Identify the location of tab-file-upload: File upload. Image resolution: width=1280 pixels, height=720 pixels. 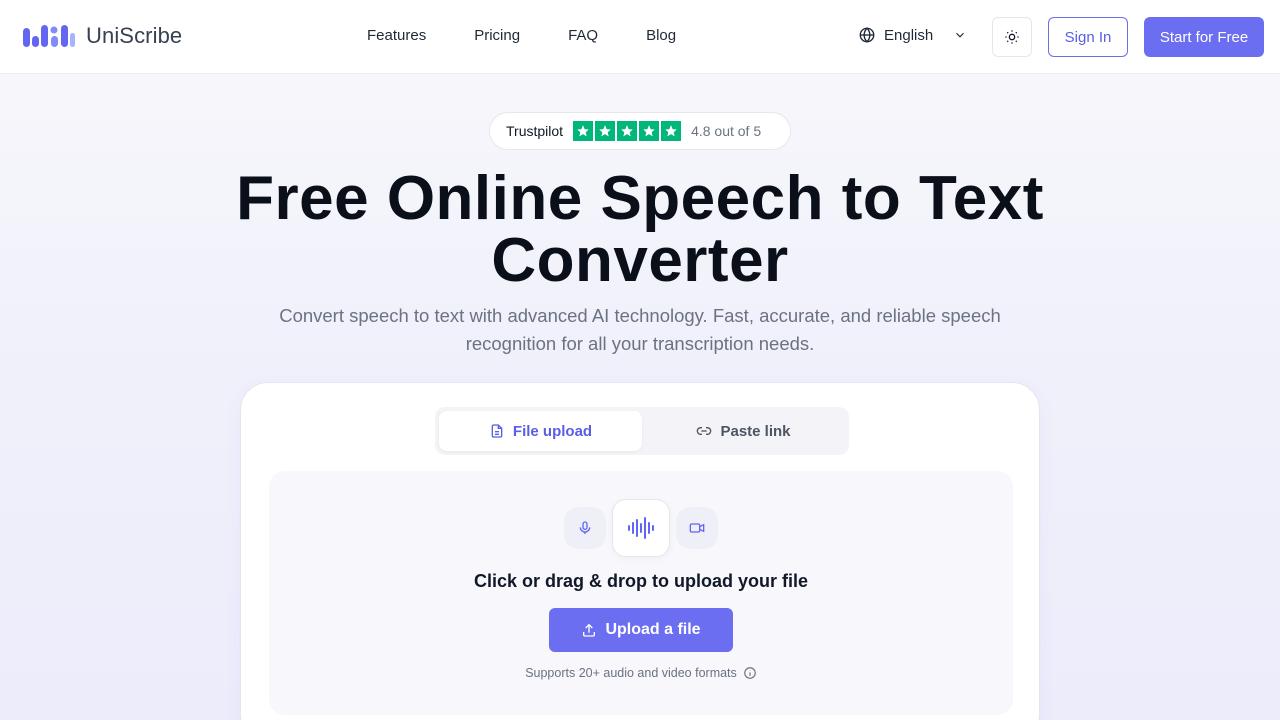
(540, 431).